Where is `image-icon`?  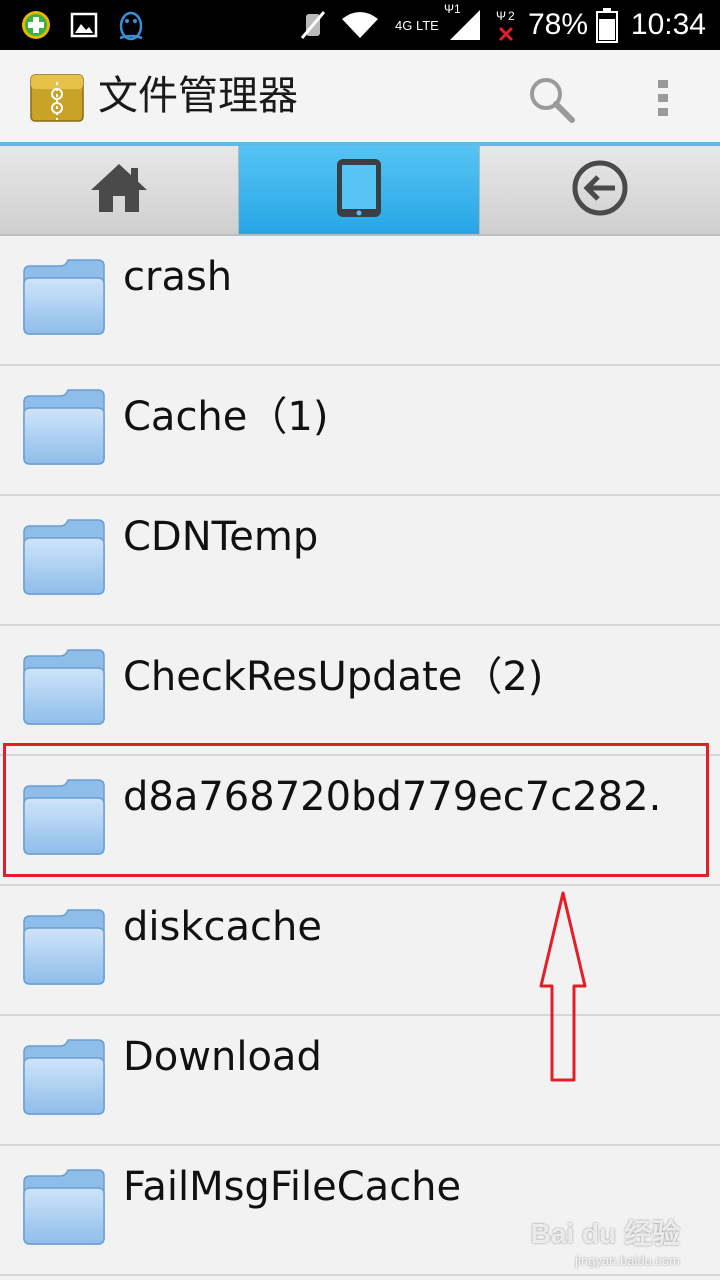
image-icon is located at coordinates (84, 25).